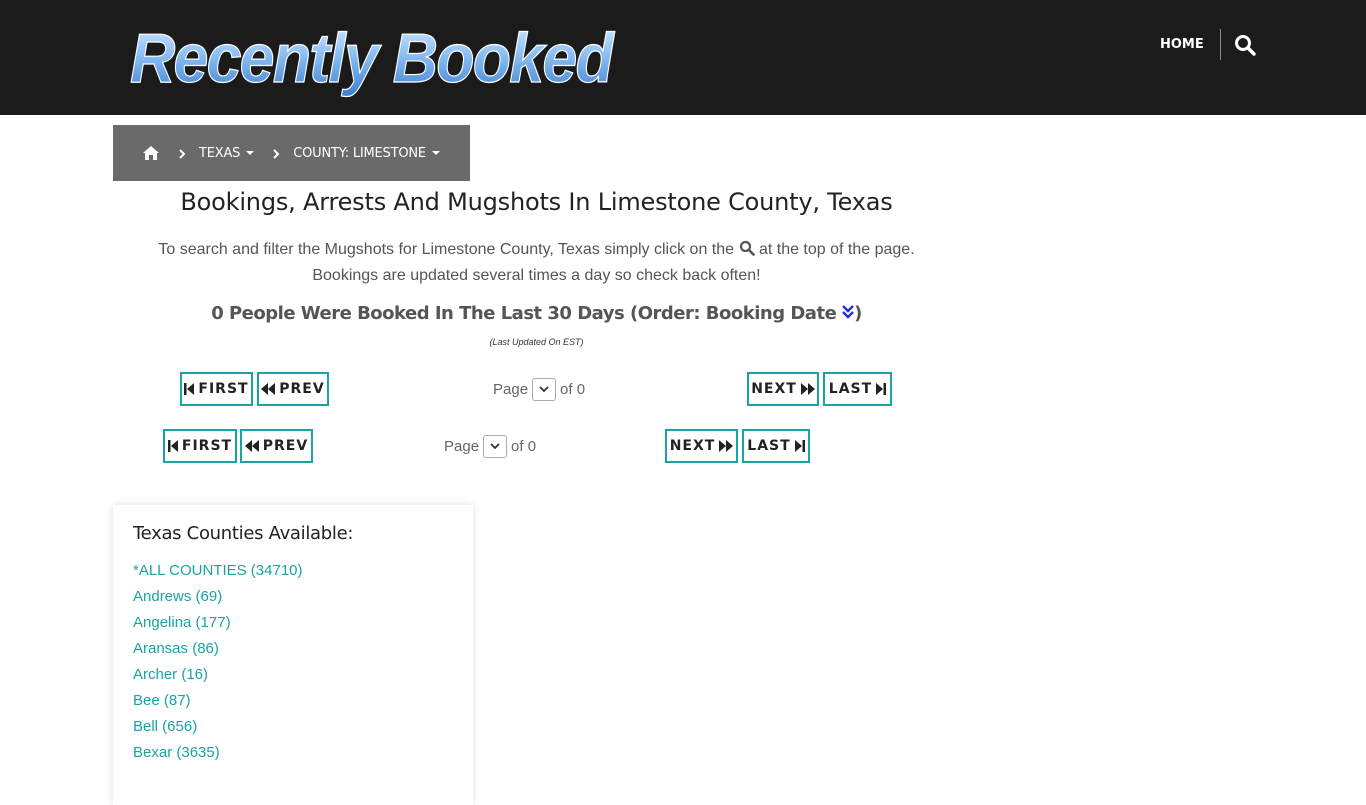 This screenshot has width=1366, height=805. Describe the element at coordinates (1220, 44) in the screenshot. I see `nav-divider` at that location.